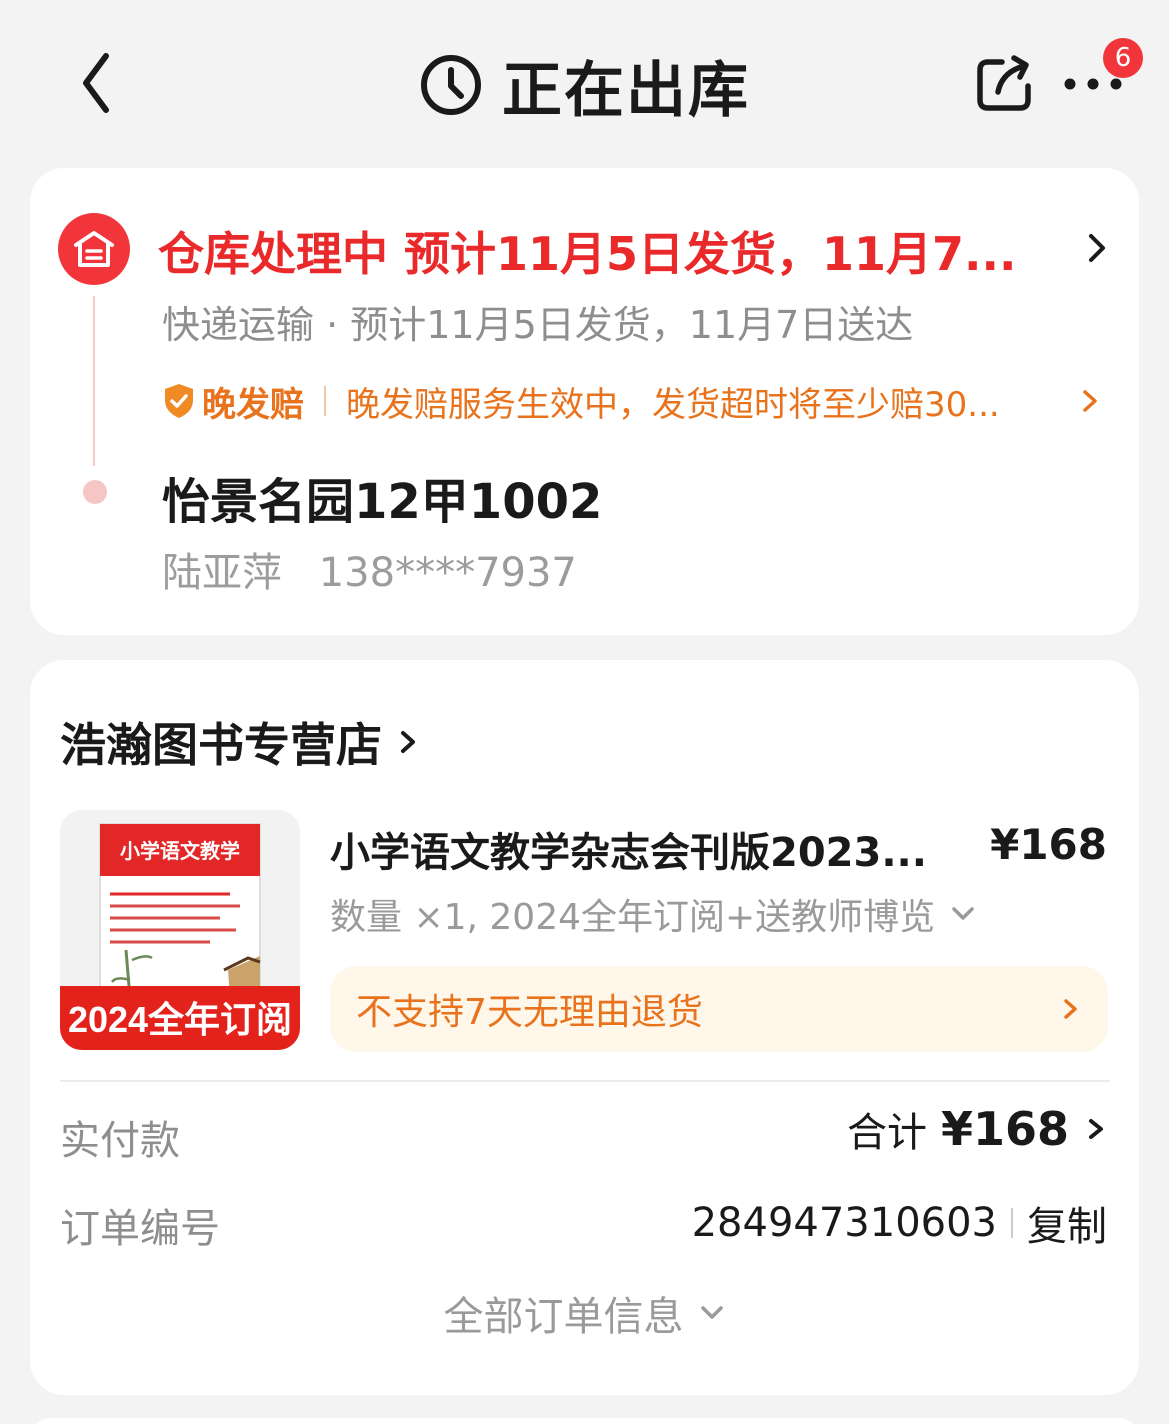 The width and height of the screenshot is (1169, 1424). Describe the element at coordinates (447, 573) in the screenshot. I see `recipient-phone: 138****7937` at that location.